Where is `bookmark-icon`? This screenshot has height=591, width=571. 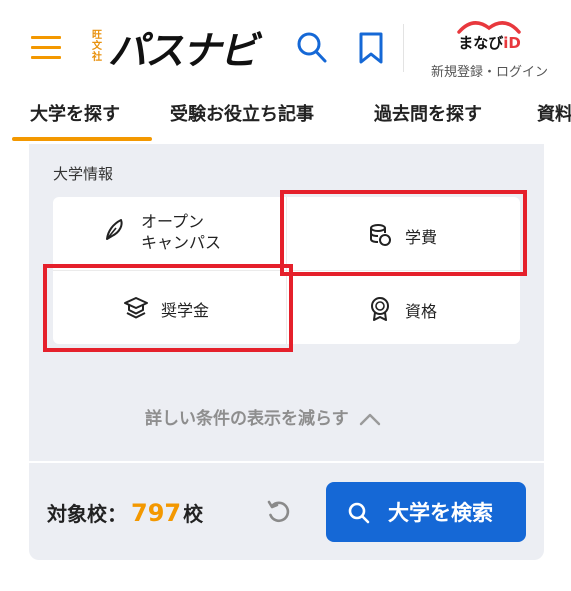 bookmark-icon is located at coordinates (371, 50).